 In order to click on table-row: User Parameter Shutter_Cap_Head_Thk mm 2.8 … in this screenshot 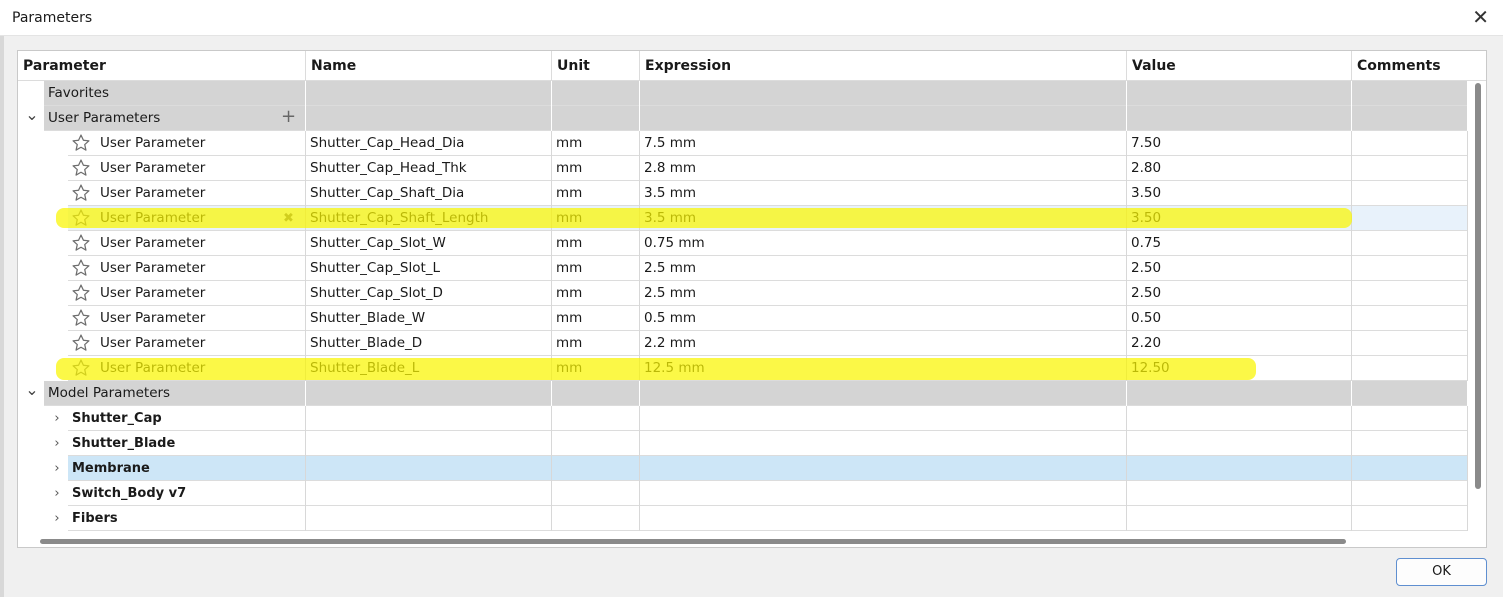, I will do `click(743, 168)`.